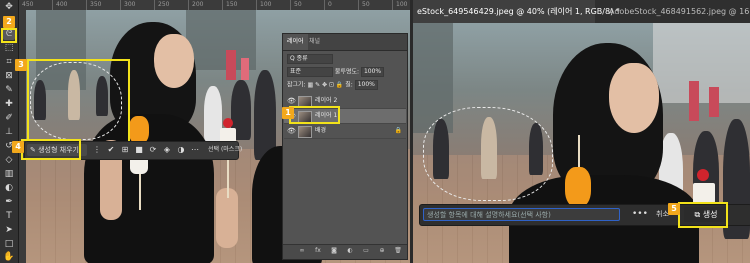  Describe the element at coordinates (78, 101) in the screenshot. I see `highlight-selection-area` at that location.